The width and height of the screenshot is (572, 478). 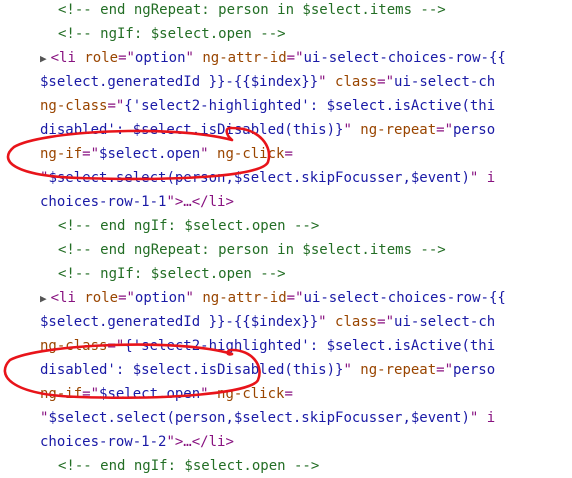 I want to click on code-line: choices-row-1-2">…</li>, so click(x=306, y=442).